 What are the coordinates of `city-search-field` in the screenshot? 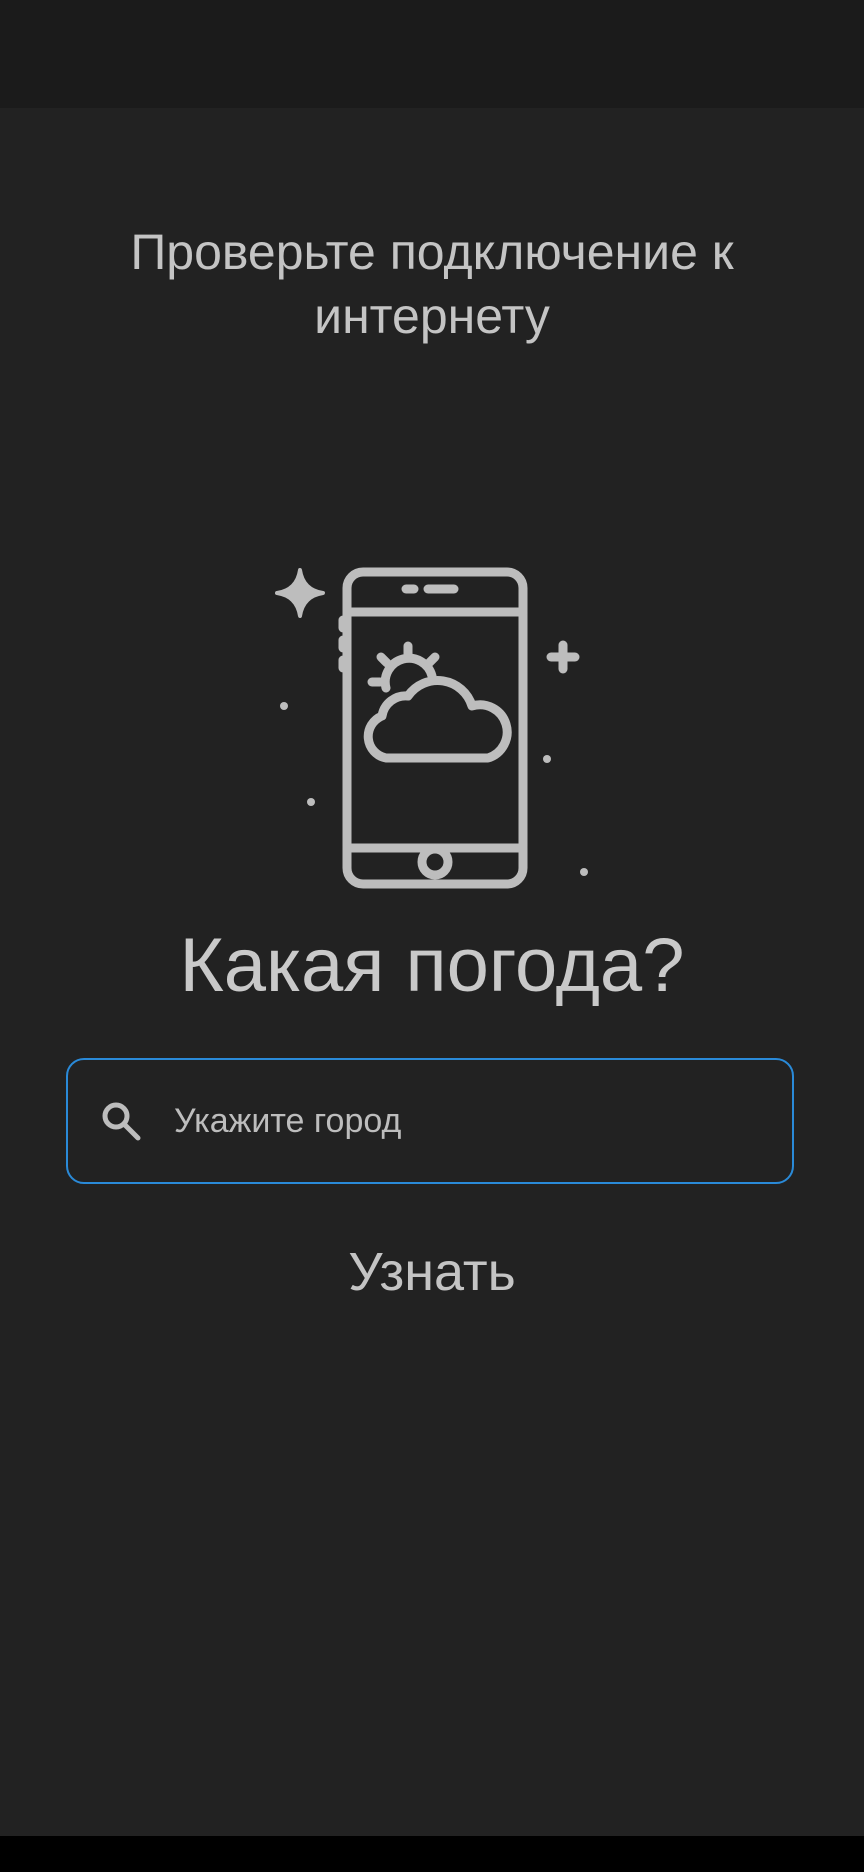 It's located at (430, 1121).